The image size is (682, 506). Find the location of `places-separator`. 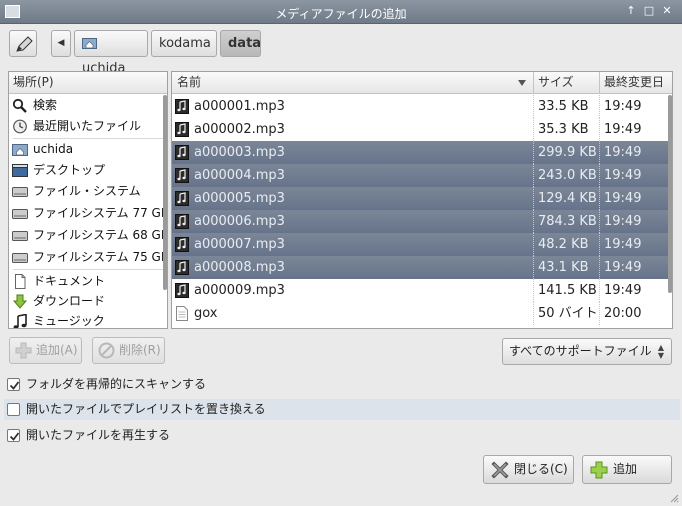

places-separator is located at coordinates (88, 269).